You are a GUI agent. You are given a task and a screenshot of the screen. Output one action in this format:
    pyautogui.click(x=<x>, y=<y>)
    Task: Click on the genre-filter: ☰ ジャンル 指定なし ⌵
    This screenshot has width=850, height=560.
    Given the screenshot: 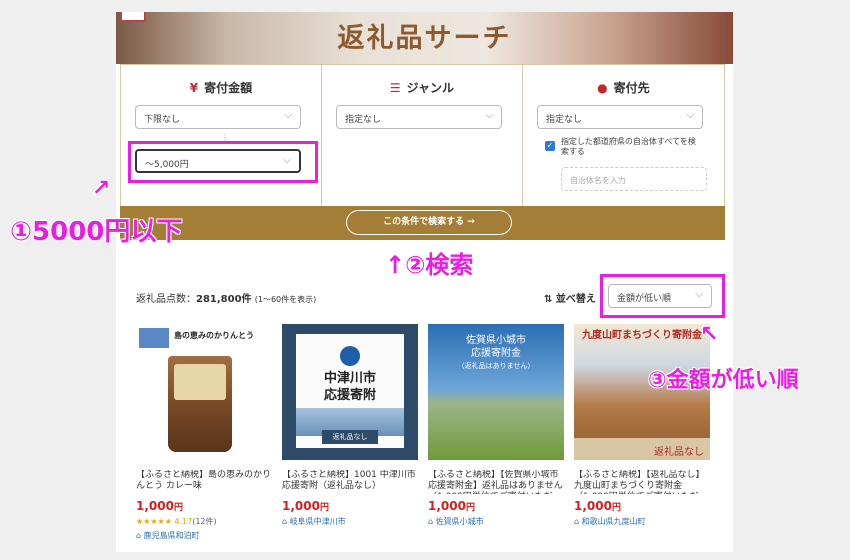 What is the action you would take?
    pyautogui.click(x=422, y=135)
    